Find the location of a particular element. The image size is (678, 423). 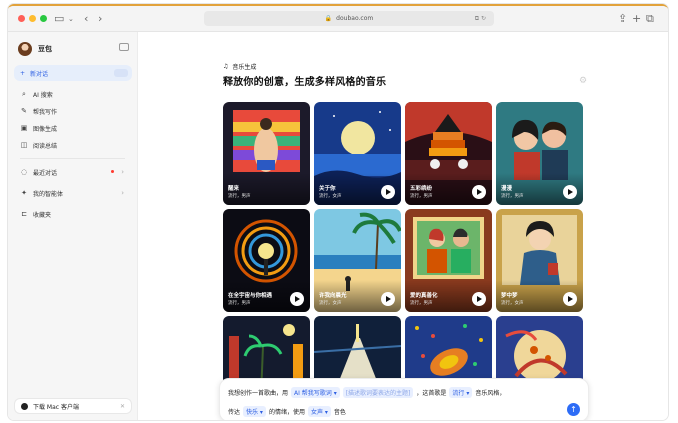

section-label-text: 音乐生成 is located at coordinates (244, 67).